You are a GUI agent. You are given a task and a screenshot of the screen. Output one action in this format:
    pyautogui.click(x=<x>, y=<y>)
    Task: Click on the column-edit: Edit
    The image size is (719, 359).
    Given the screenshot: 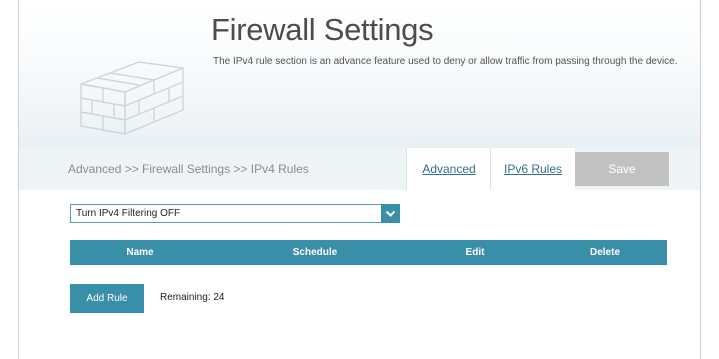 What is the action you would take?
    pyautogui.click(x=475, y=252)
    